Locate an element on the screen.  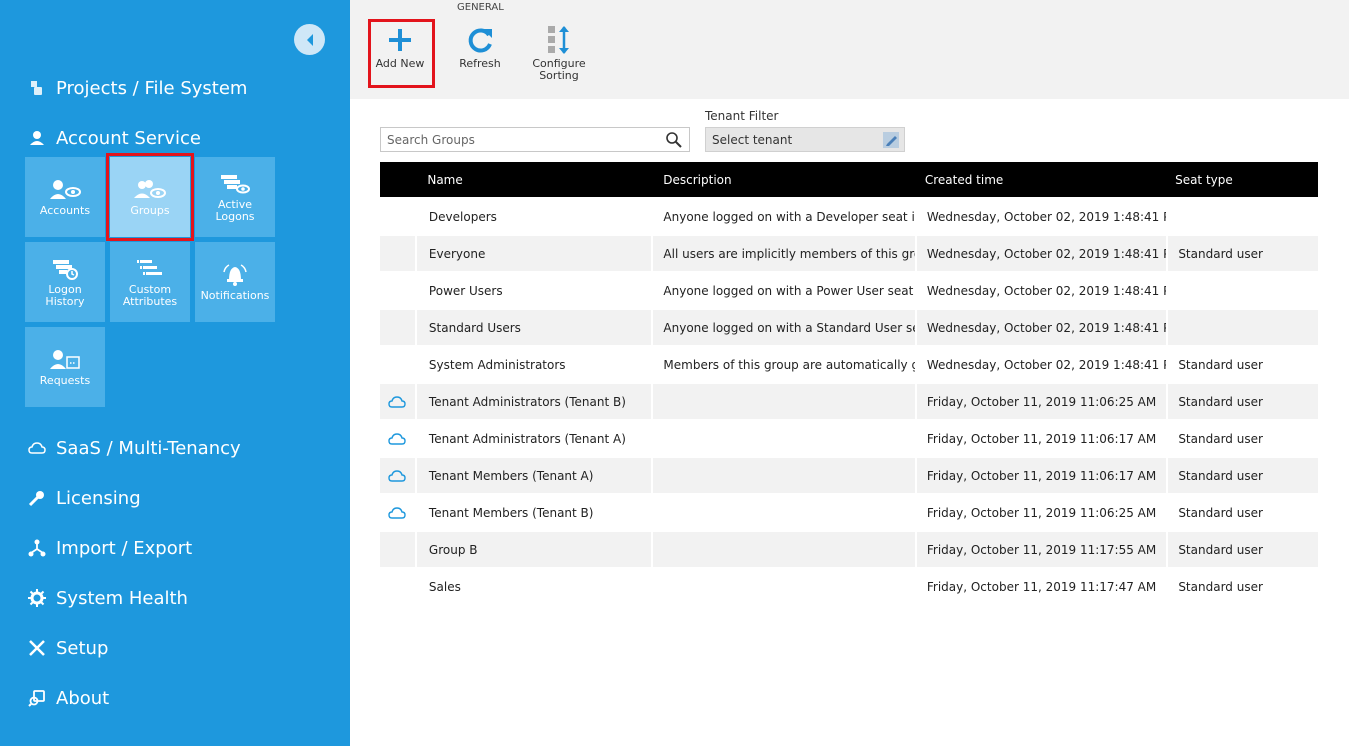
nav-system-health: System Health is located at coordinates (108, 598).